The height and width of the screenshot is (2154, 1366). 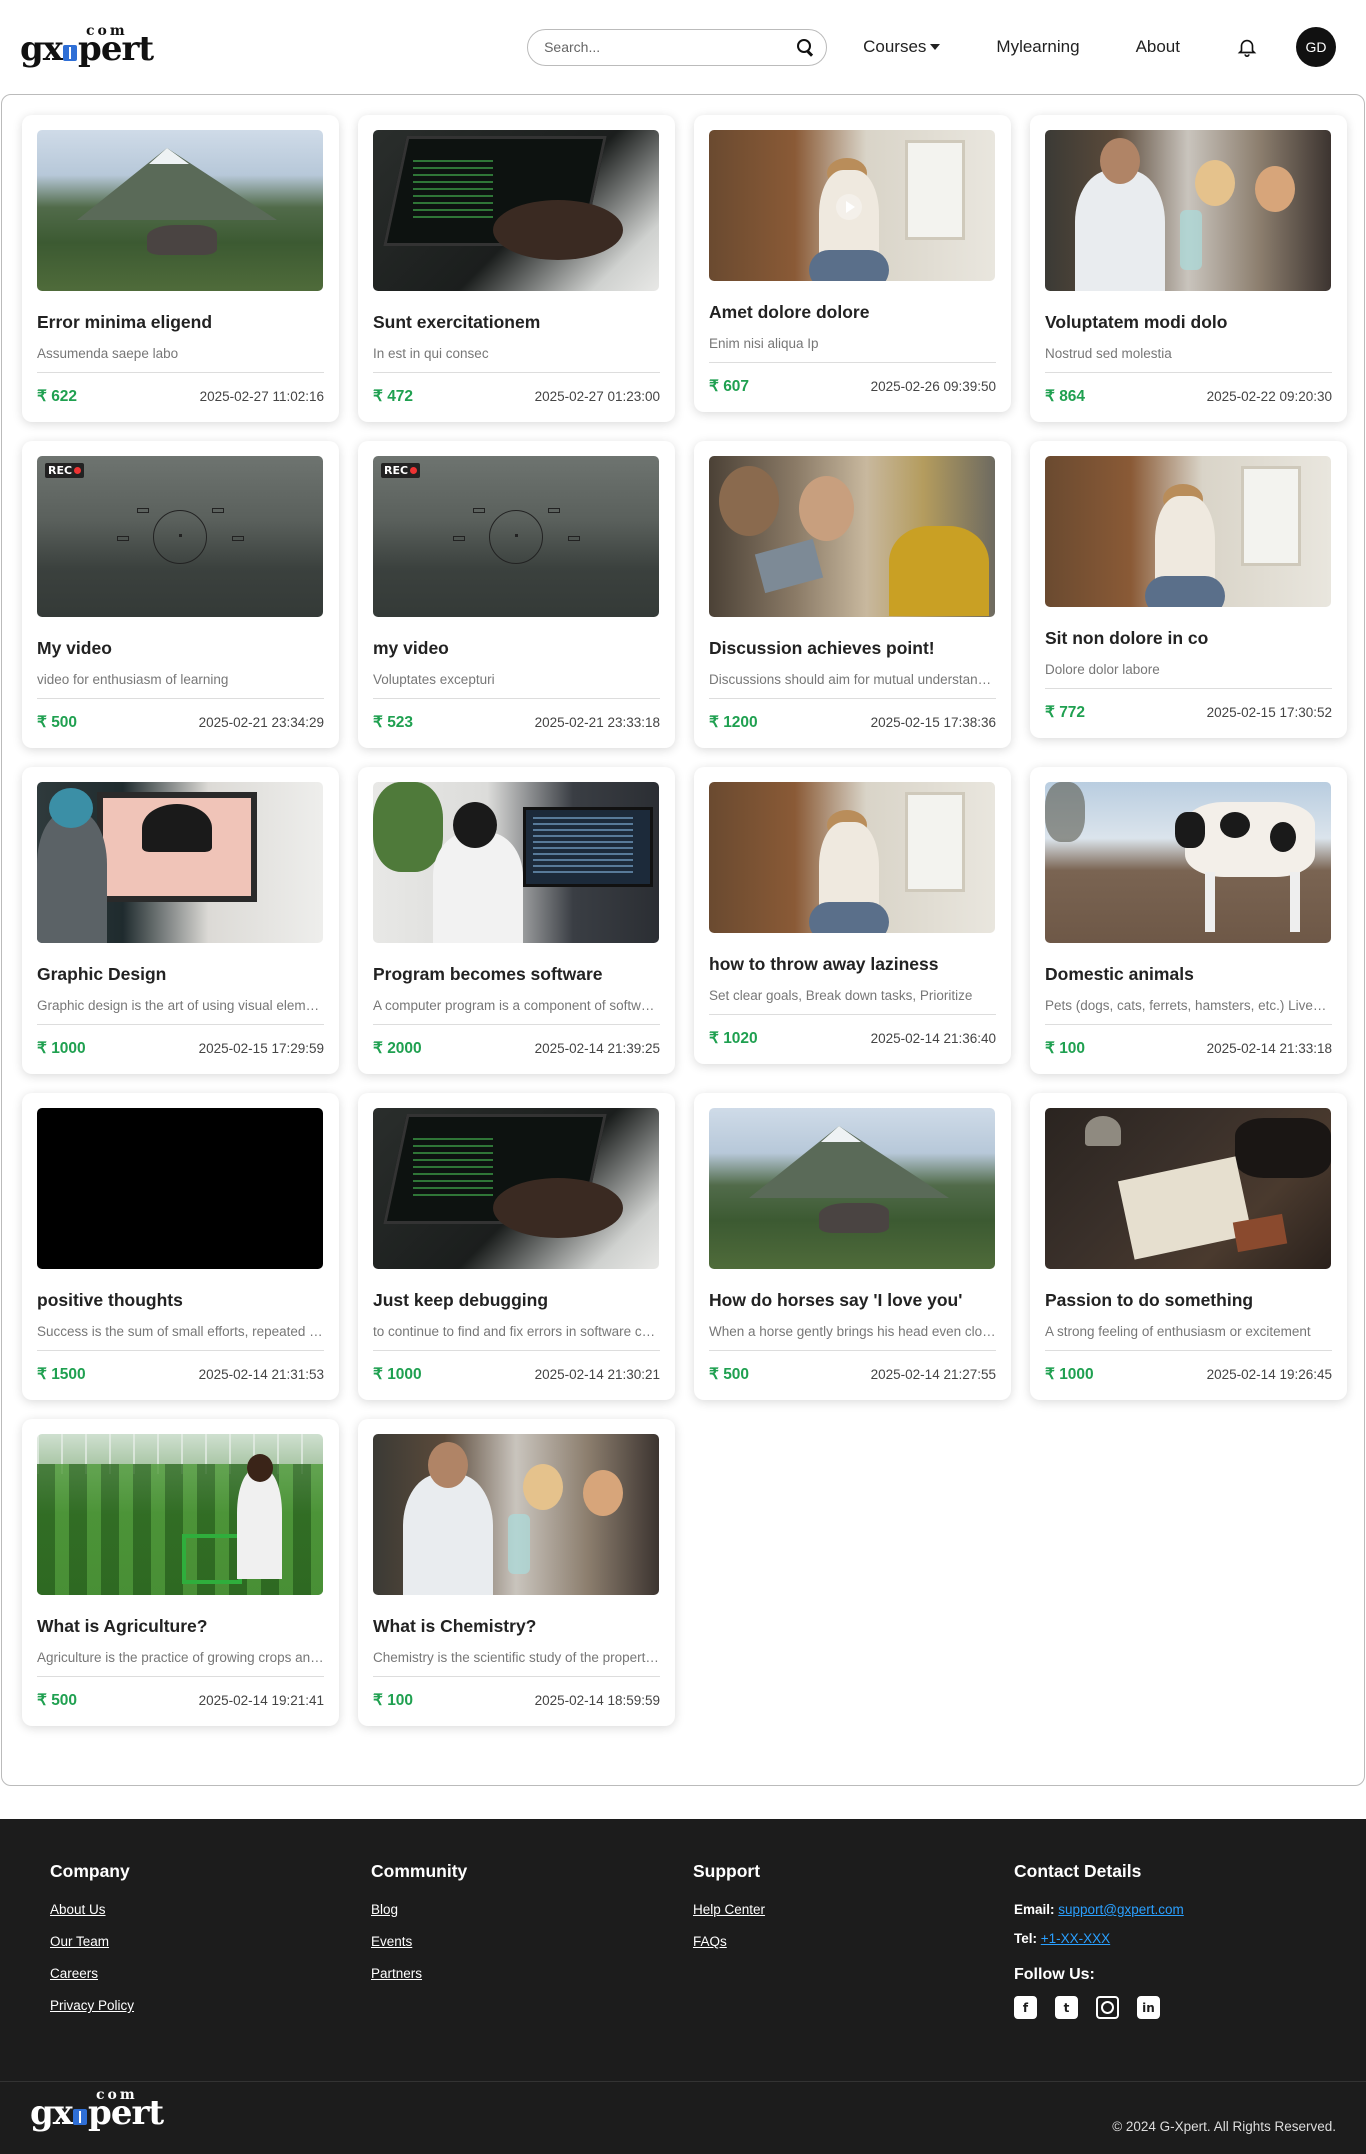 I want to click on course-title: Program becomes software, so click(x=516, y=974).